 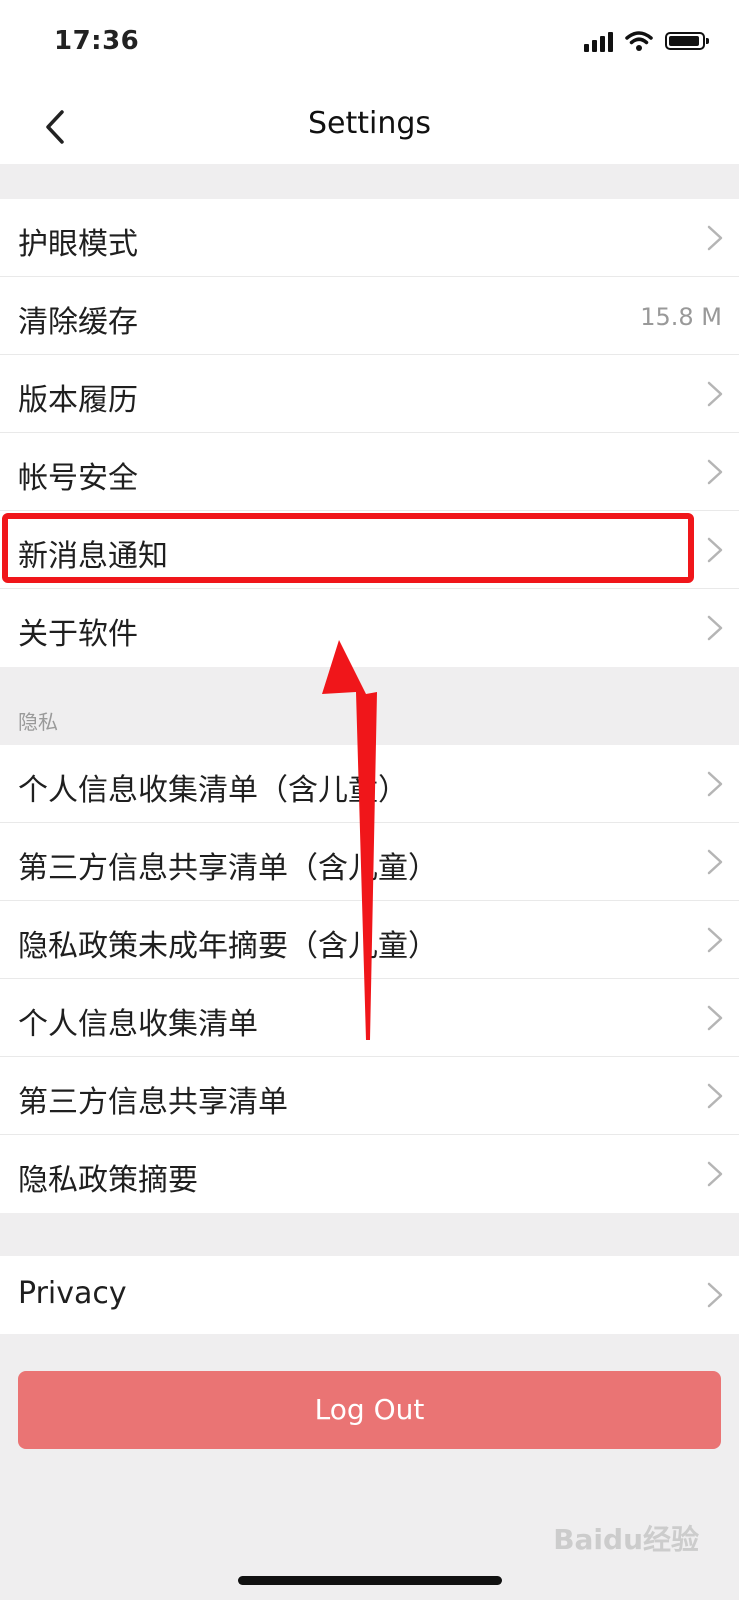 What do you see at coordinates (78, 400) in the screenshot?
I see `setting-row-label: 版本履历` at bounding box center [78, 400].